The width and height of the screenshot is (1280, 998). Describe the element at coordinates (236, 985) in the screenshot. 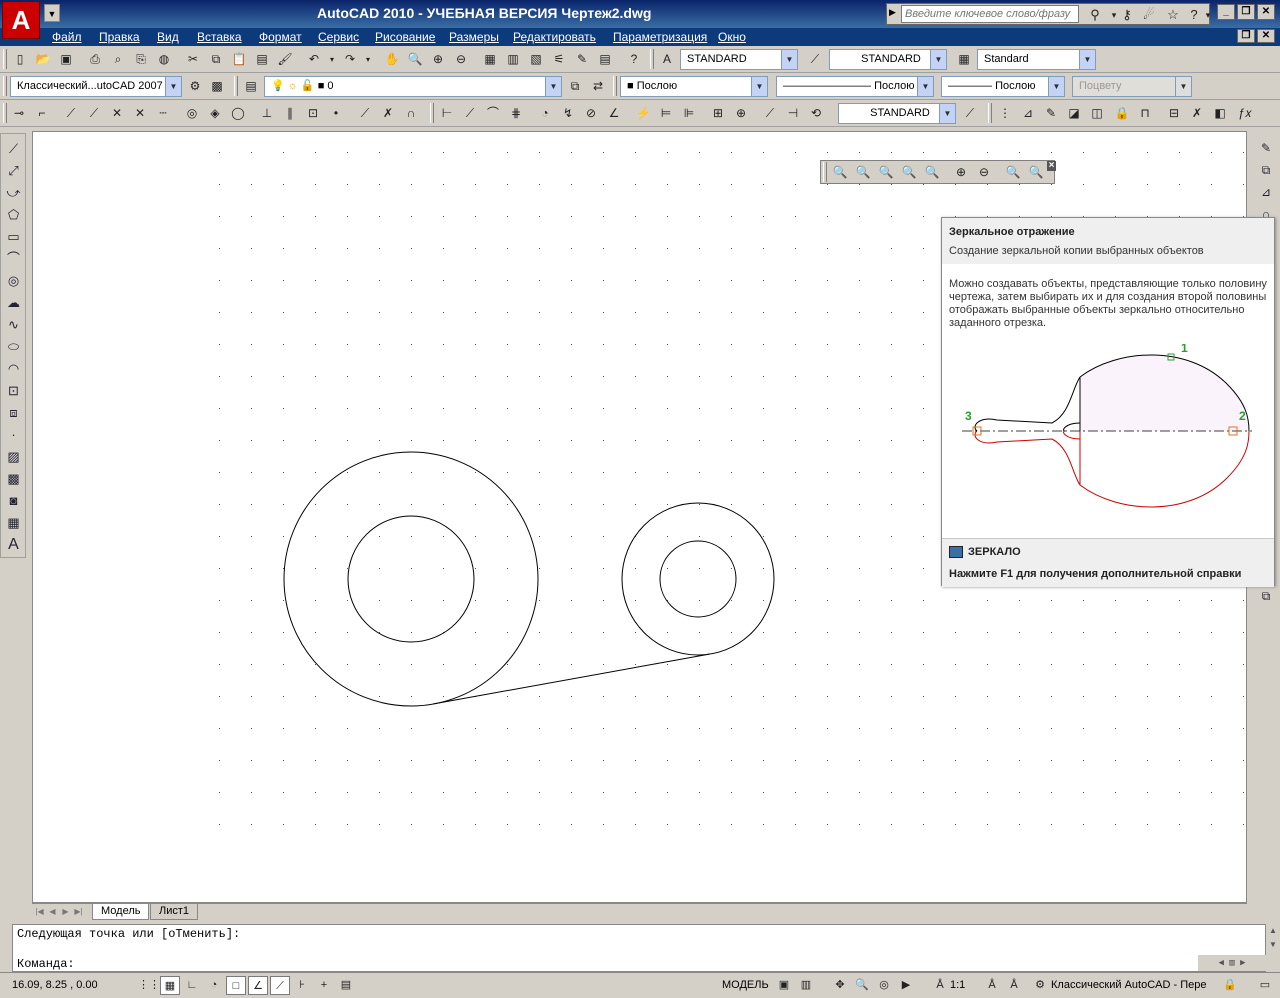

I see `object-snap-icon: □` at that location.